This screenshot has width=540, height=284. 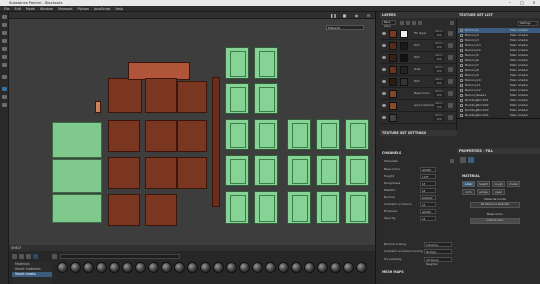 I want to click on menu-edit: Edit, so click(x=18, y=9).